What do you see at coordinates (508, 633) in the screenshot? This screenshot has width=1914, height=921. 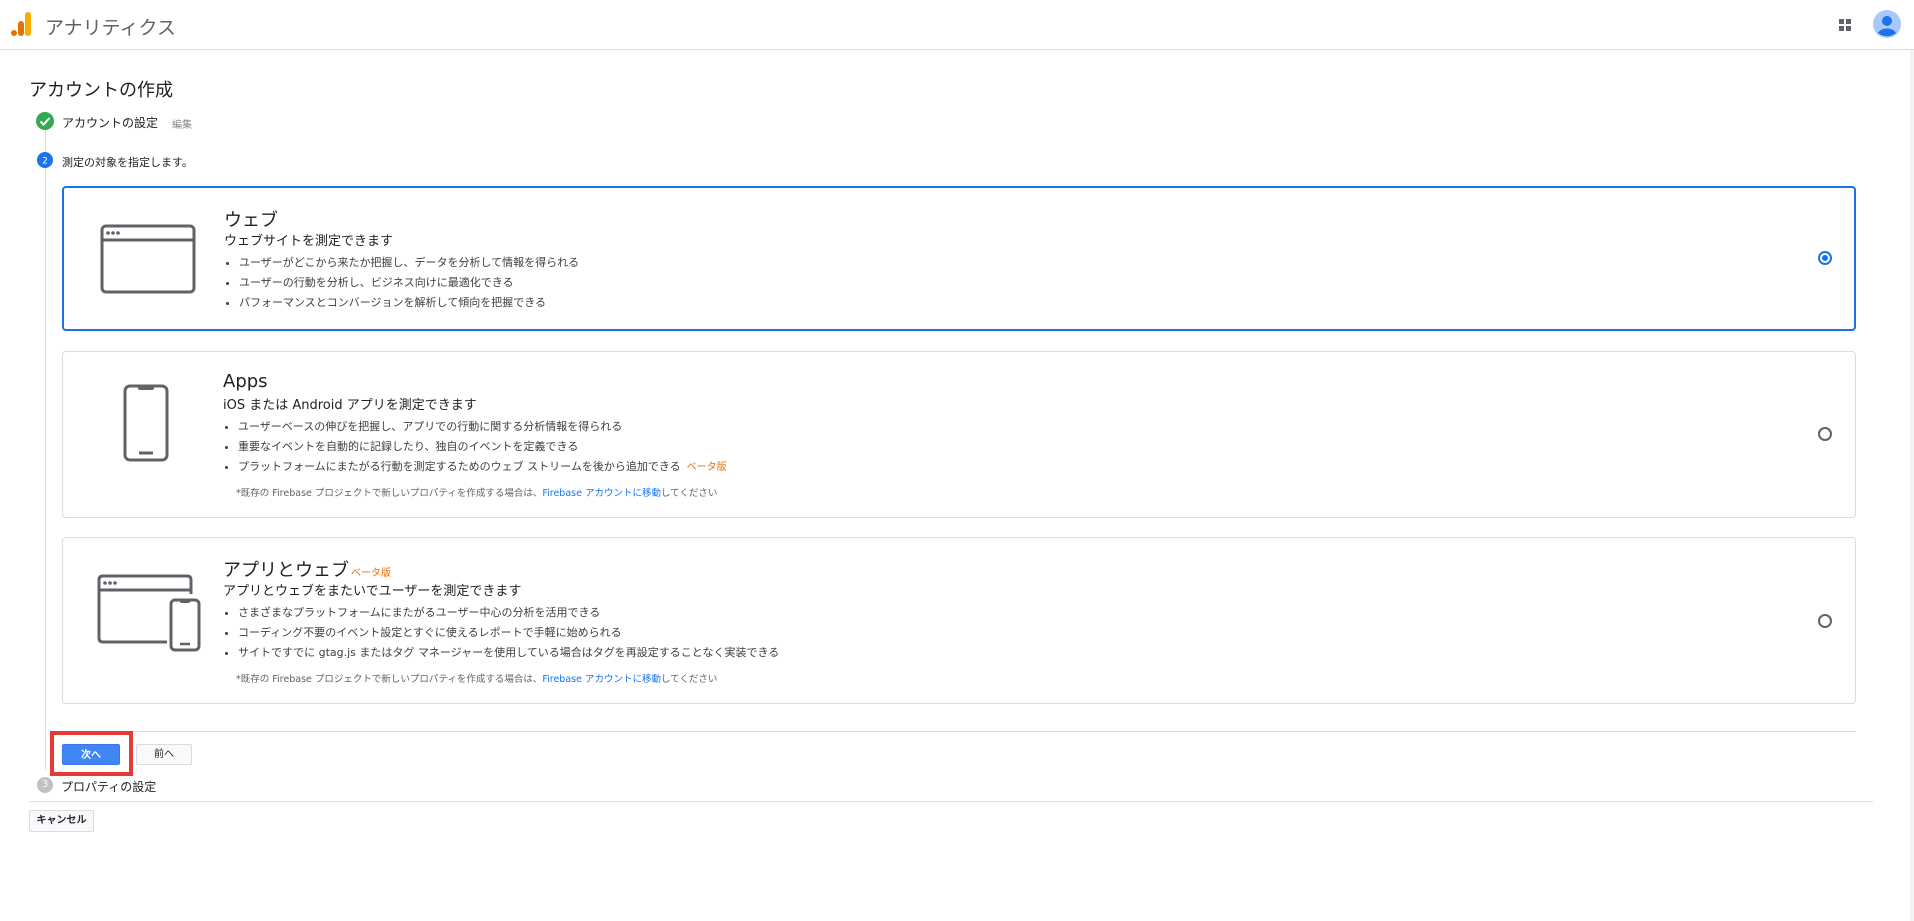 I see `feature-item: コーディング不要のイベント設定とすぐに使えるレポートで手軽に始められる` at bounding box center [508, 633].